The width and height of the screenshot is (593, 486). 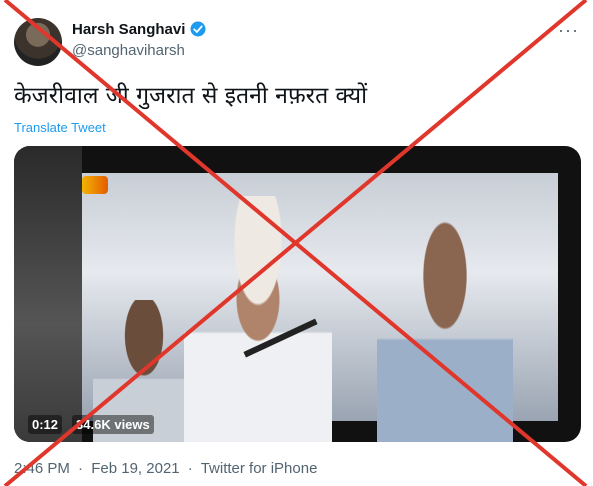 What do you see at coordinates (38, 42) in the screenshot?
I see `avatar` at bounding box center [38, 42].